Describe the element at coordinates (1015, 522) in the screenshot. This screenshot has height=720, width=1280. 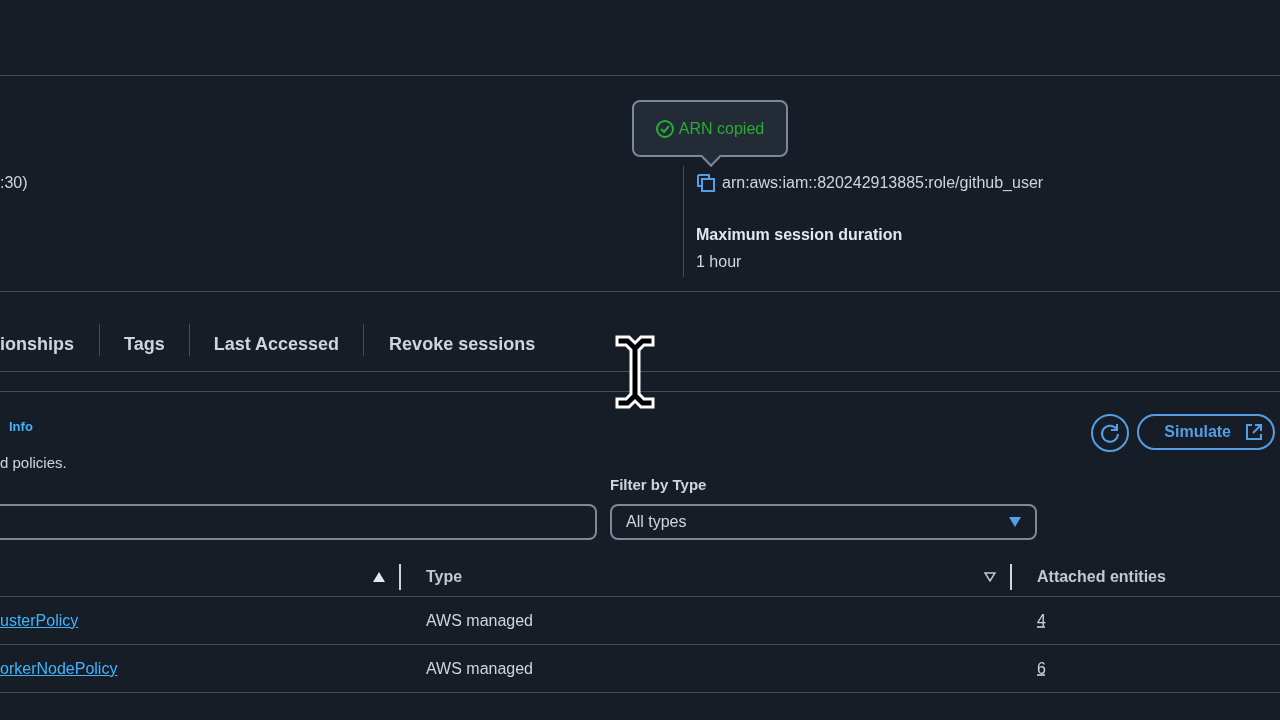
I see `caret-icon` at that location.